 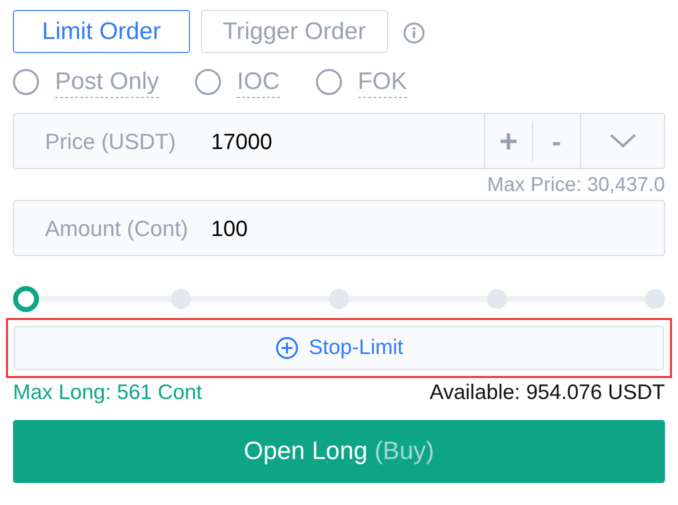 What do you see at coordinates (229, 228) in the screenshot?
I see `field-value: 100` at bounding box center [229, 228].